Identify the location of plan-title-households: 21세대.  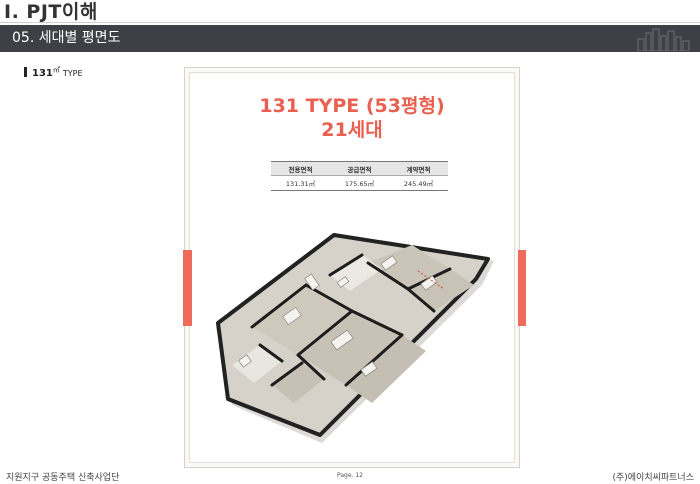
(352, 130).